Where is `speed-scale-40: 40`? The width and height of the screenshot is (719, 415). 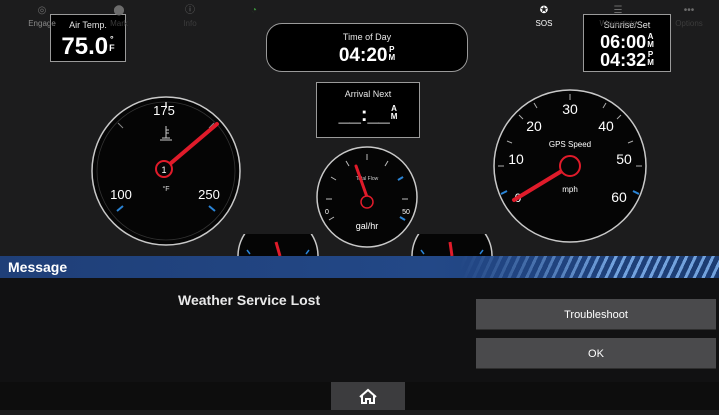
speed-scale-40: 40 is located at coordinates (606, 126).